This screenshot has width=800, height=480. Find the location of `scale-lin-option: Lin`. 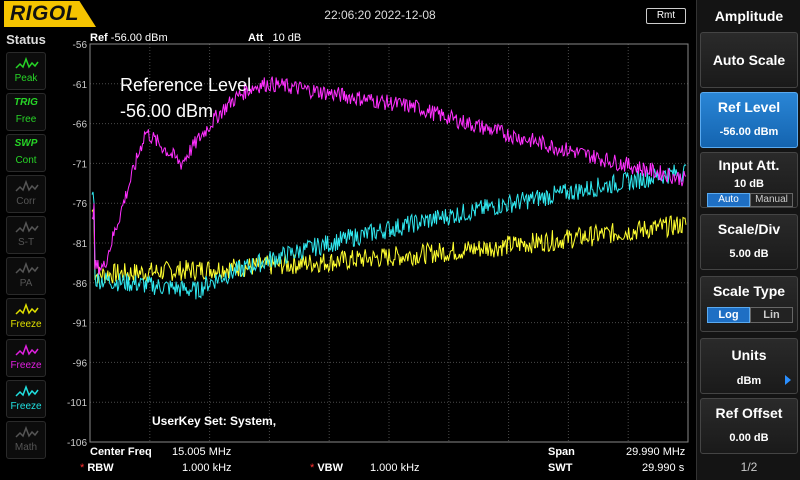

scale-lin-option: Lin is located at coordinates (771, 315).